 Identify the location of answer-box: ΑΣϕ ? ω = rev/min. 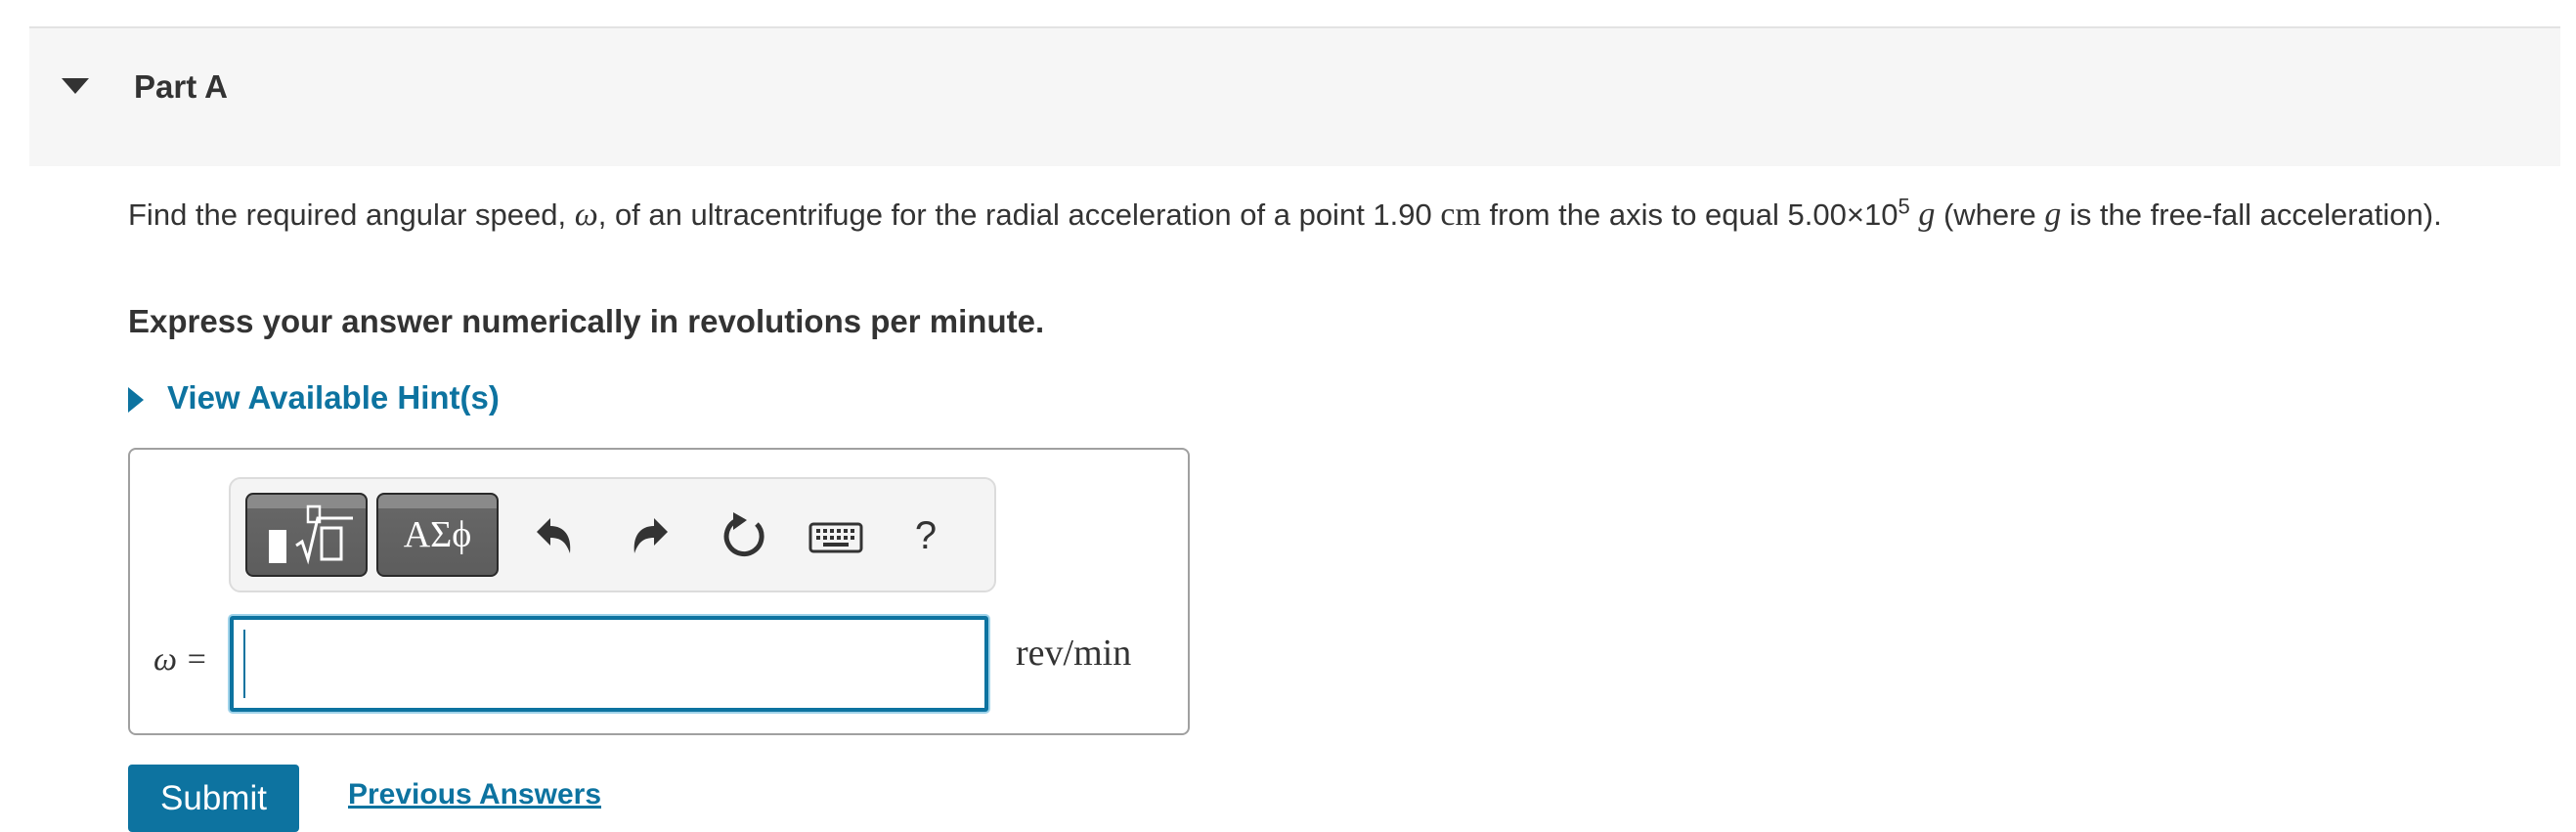
(659, 591).